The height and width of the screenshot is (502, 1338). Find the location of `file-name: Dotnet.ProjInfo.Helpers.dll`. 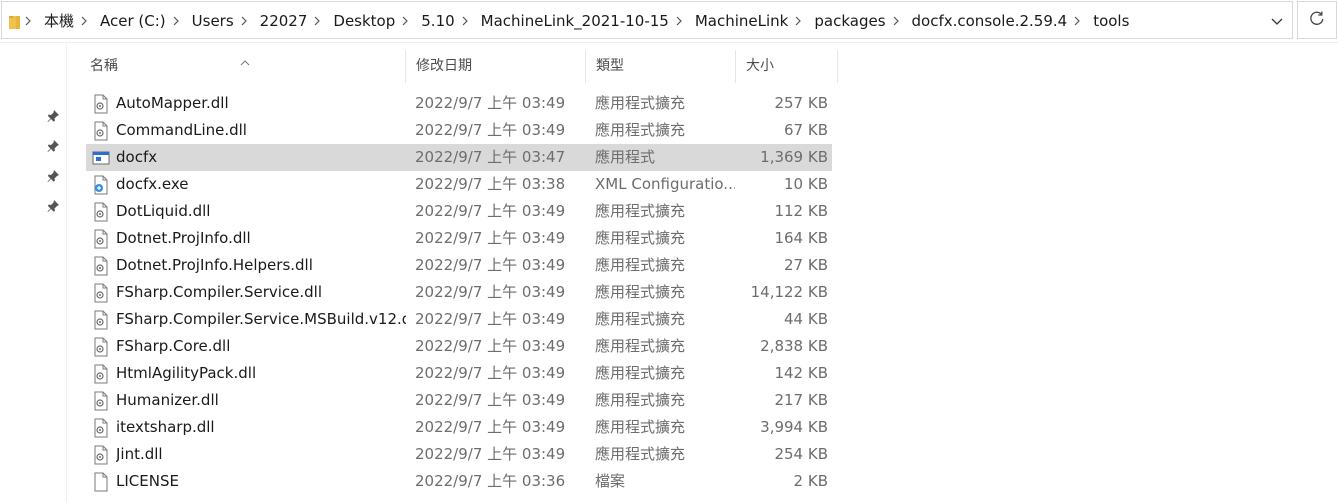

file-name: Dotnet.ProjInfo.Helpers.dll is located at coordinates (214, 265).